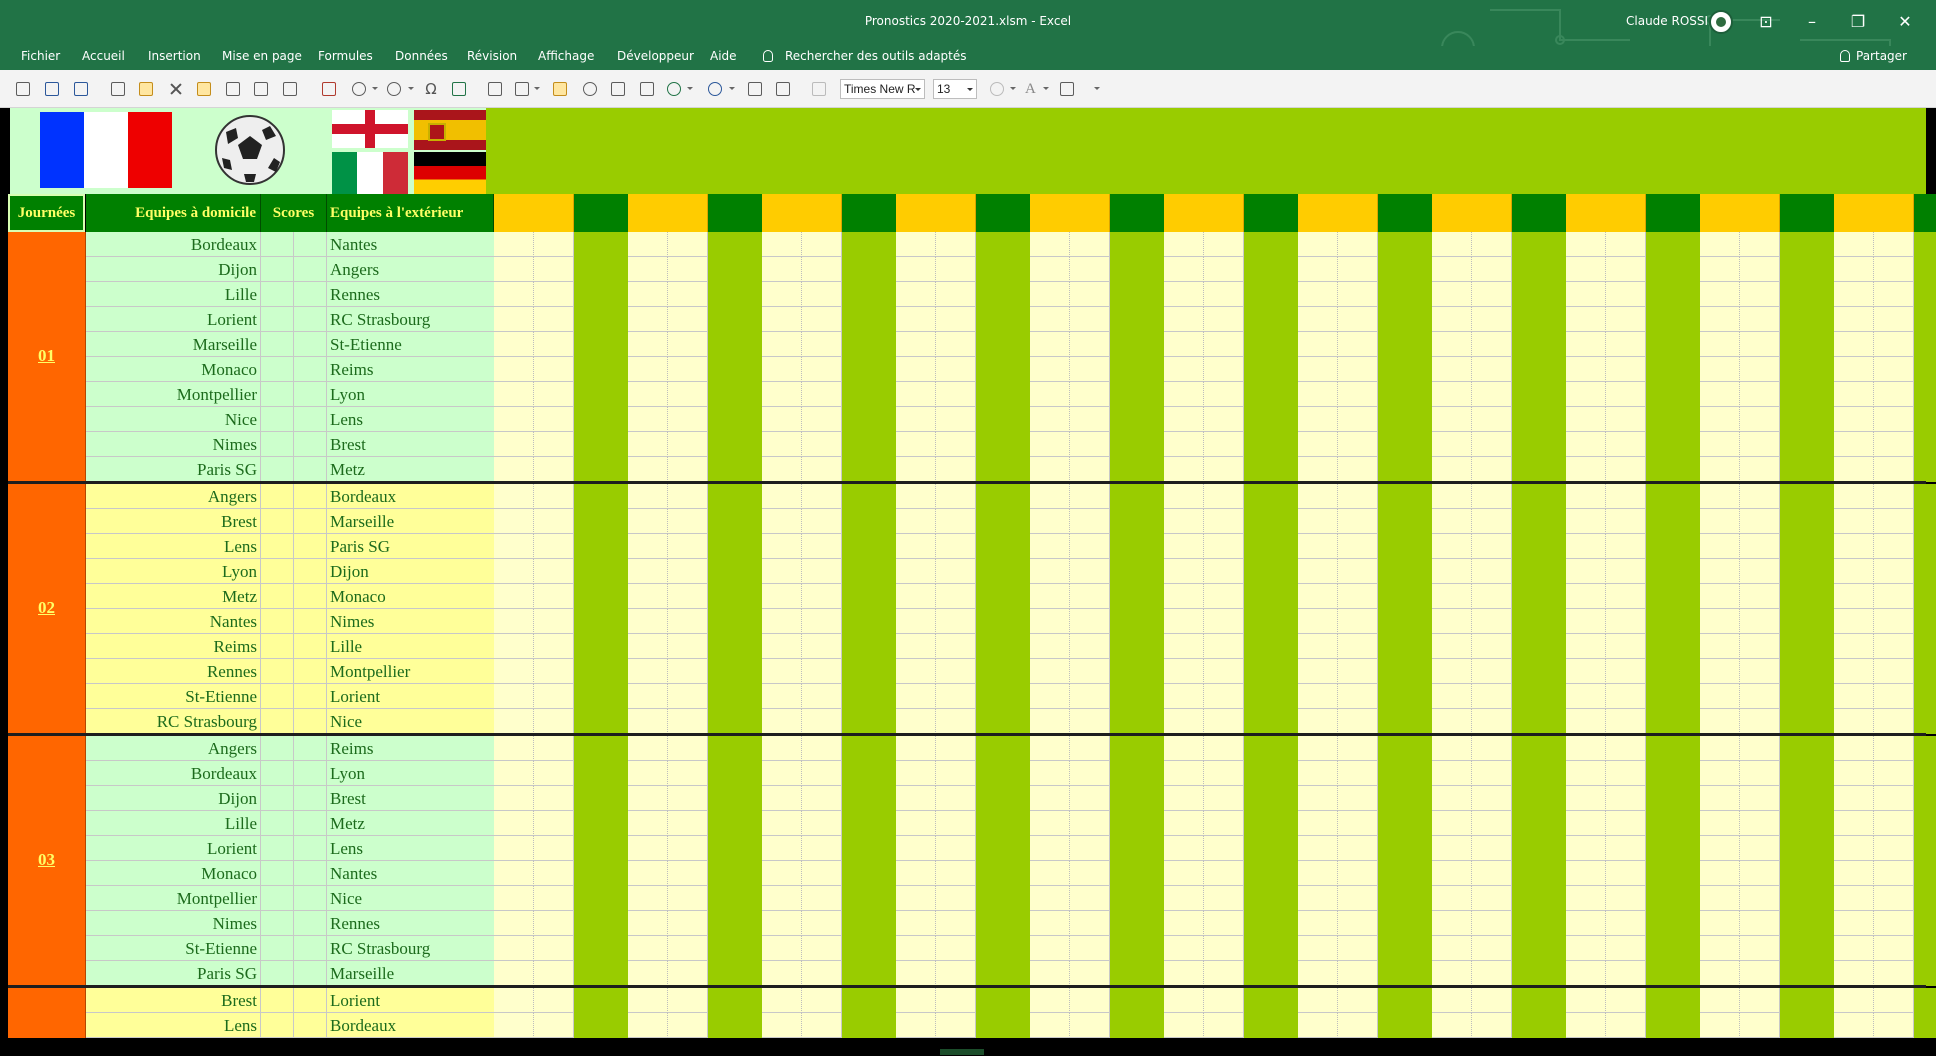 This screenshot has height=1056, width=1936. I want to click on menu-donnees: Données, so click(421, 56).